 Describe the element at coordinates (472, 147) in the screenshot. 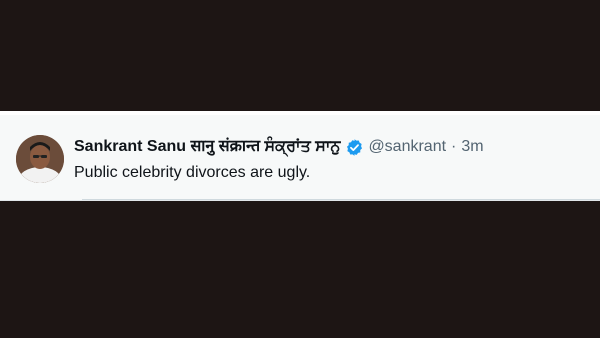

I see `timestamp: 3m` at that location.